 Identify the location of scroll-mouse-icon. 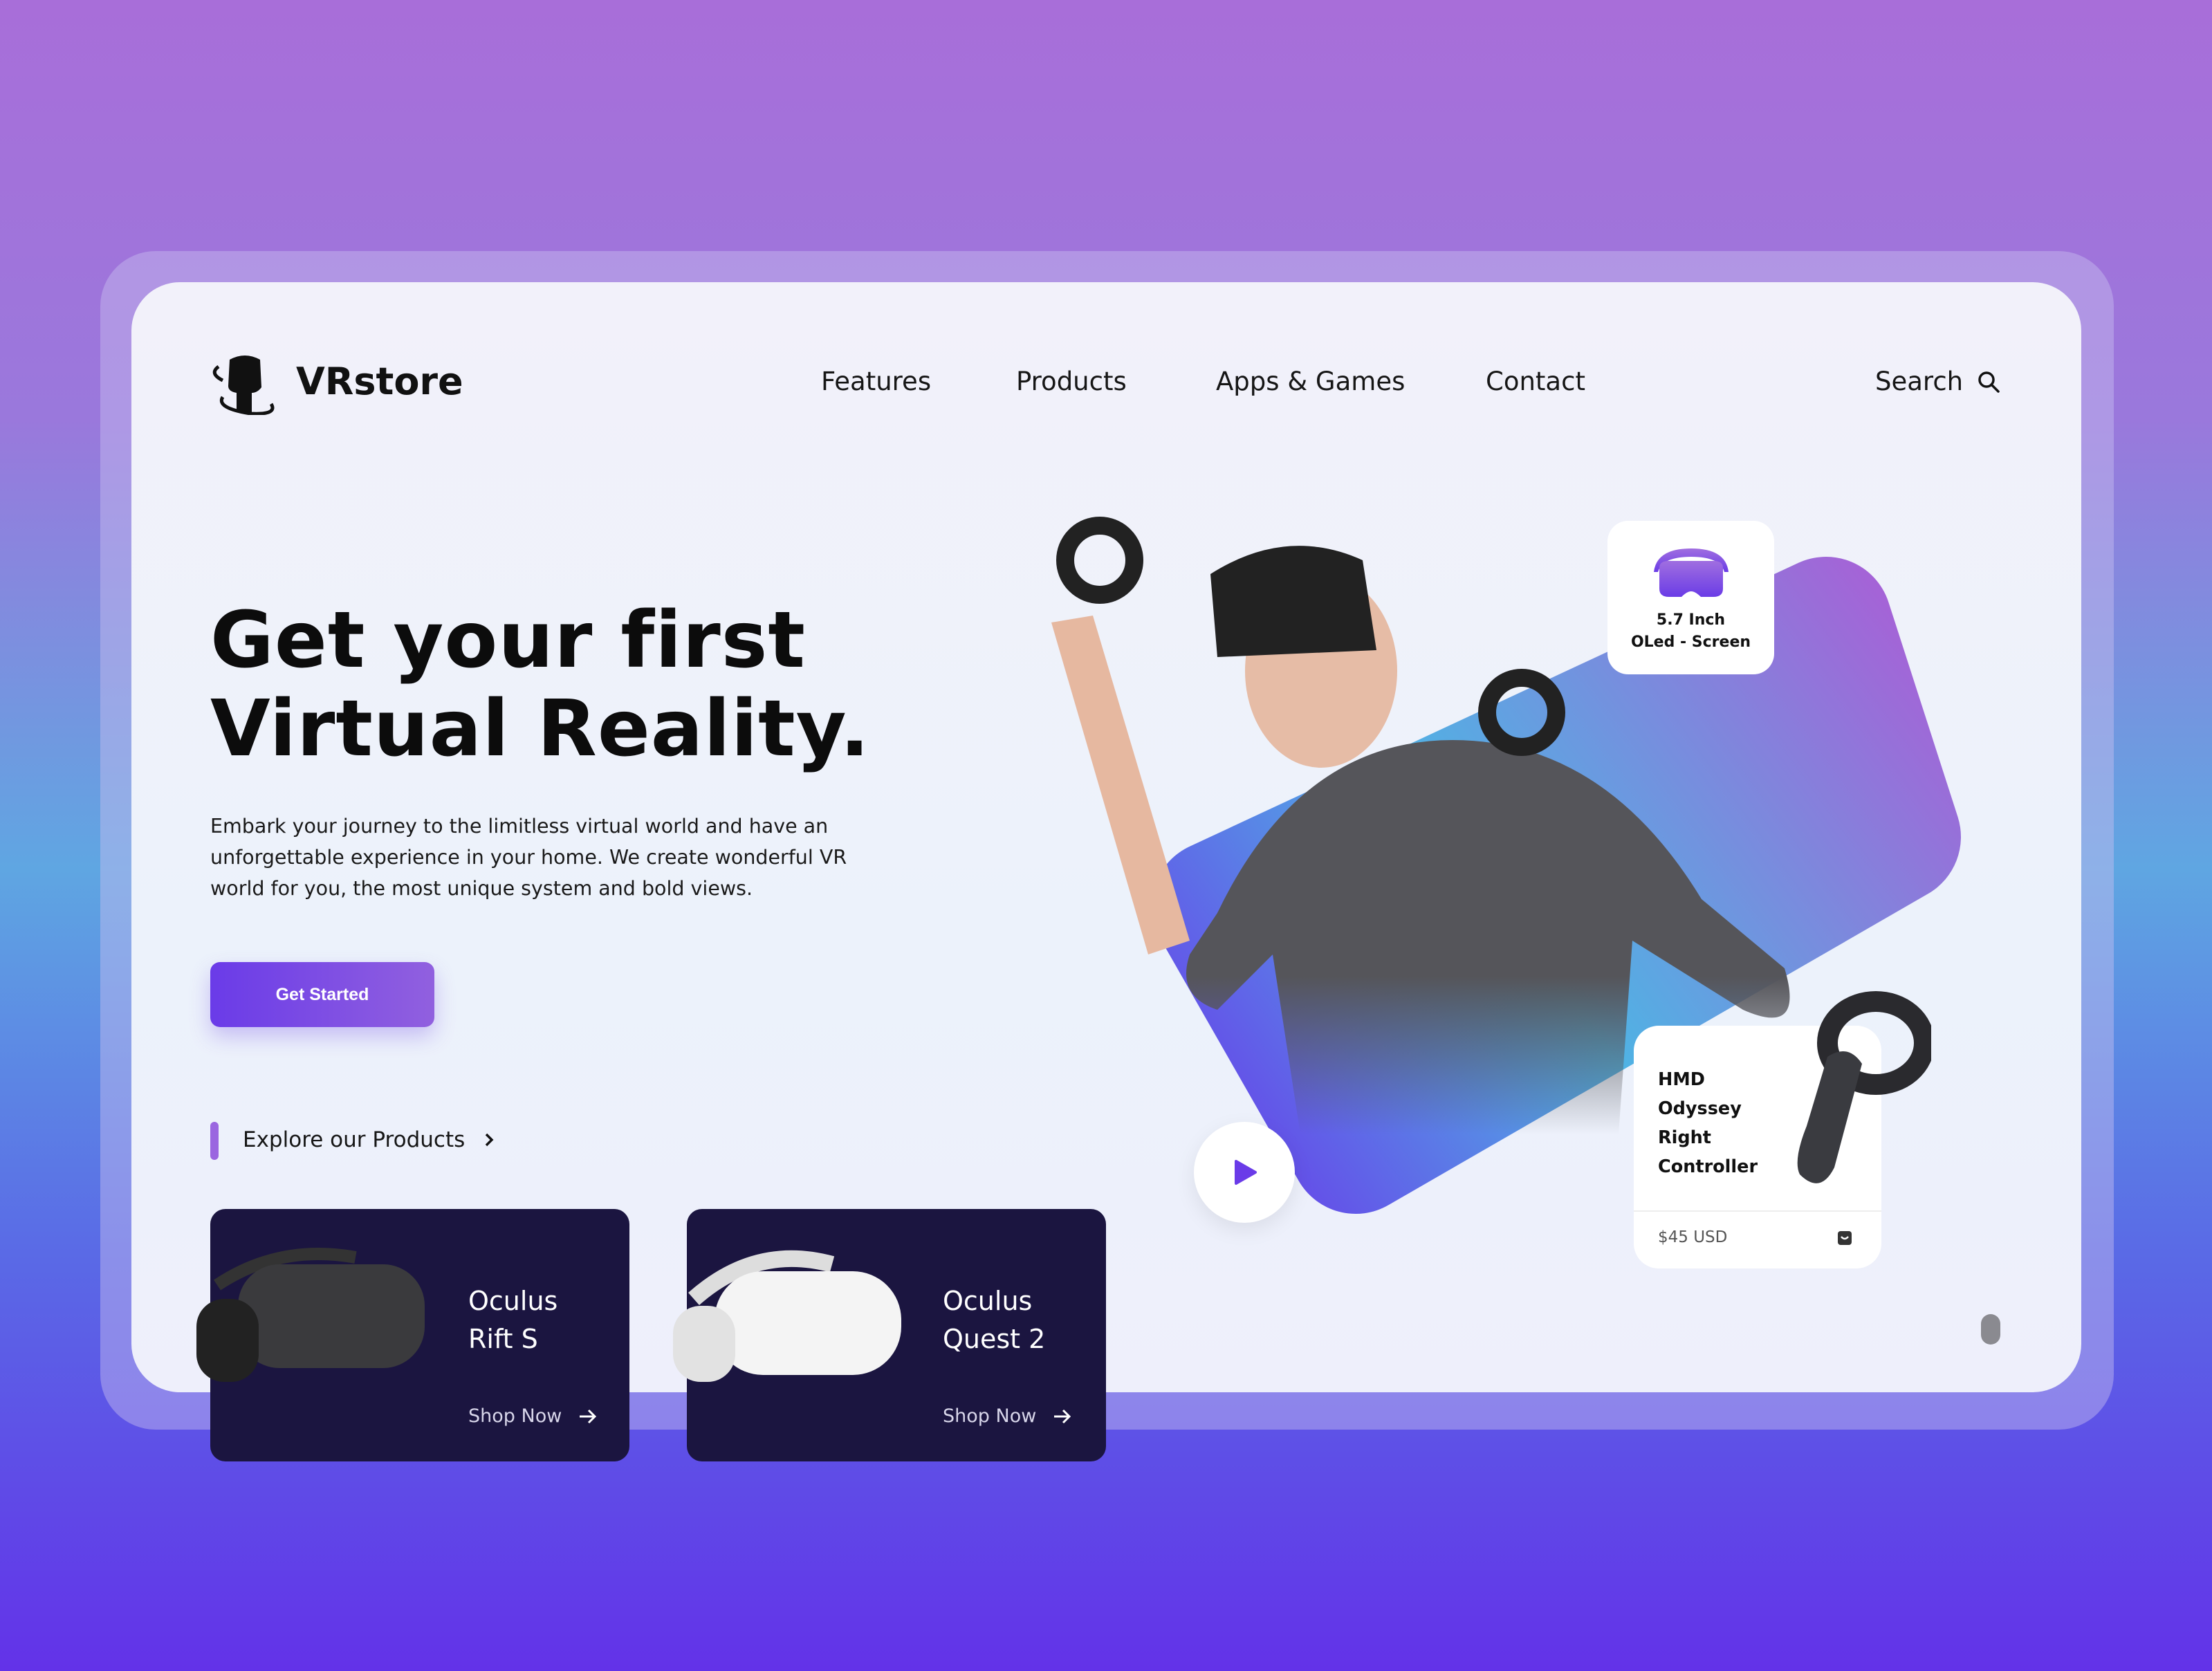
(1990, 1329).